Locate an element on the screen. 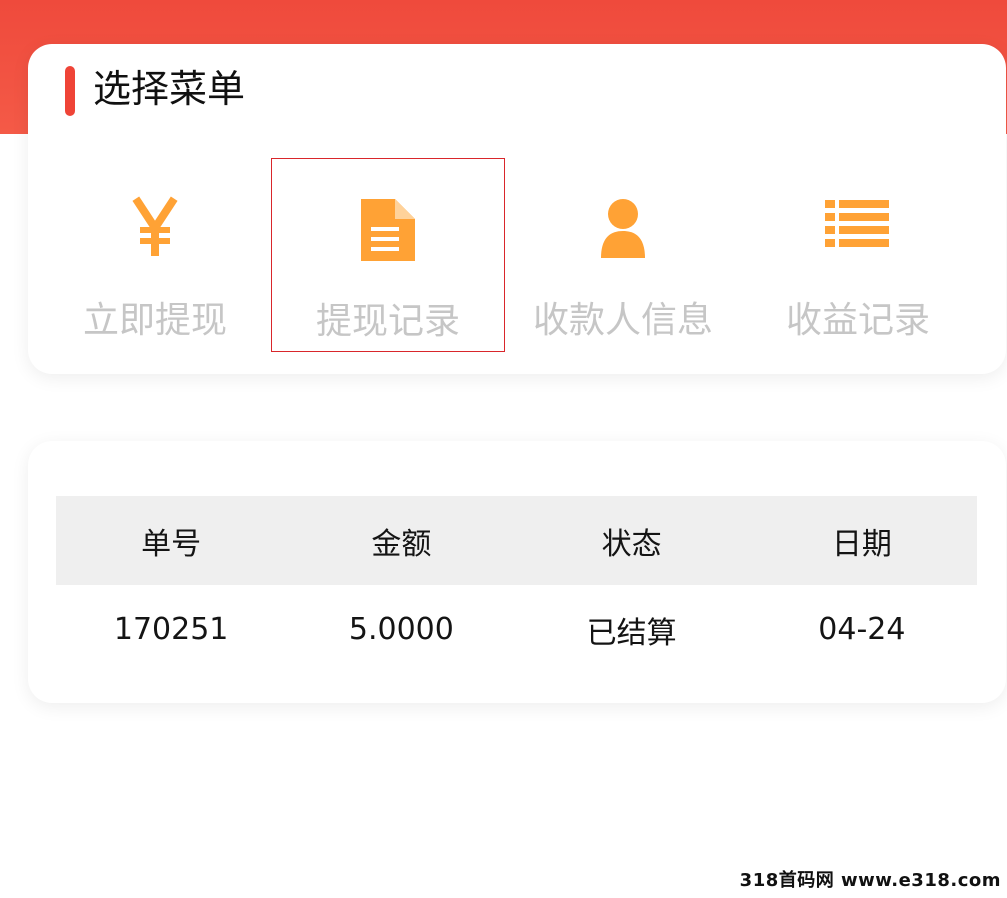  table-row: 170251 5.0000 已结算 04-24 is located at coordinates (516, 629).